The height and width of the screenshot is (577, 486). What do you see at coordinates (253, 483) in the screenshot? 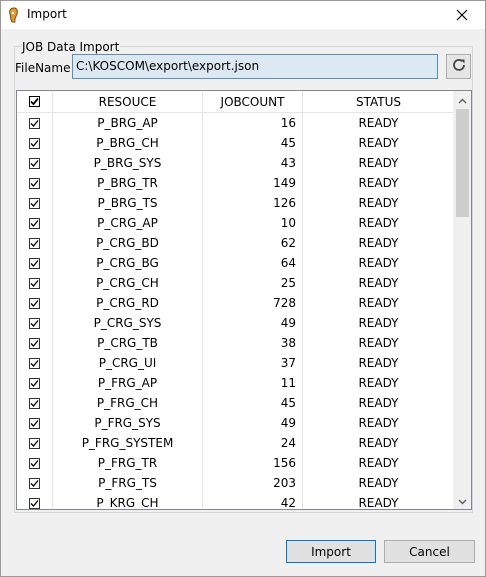
I see `jobcount-cell: 203` at bounding box center [253, 483].